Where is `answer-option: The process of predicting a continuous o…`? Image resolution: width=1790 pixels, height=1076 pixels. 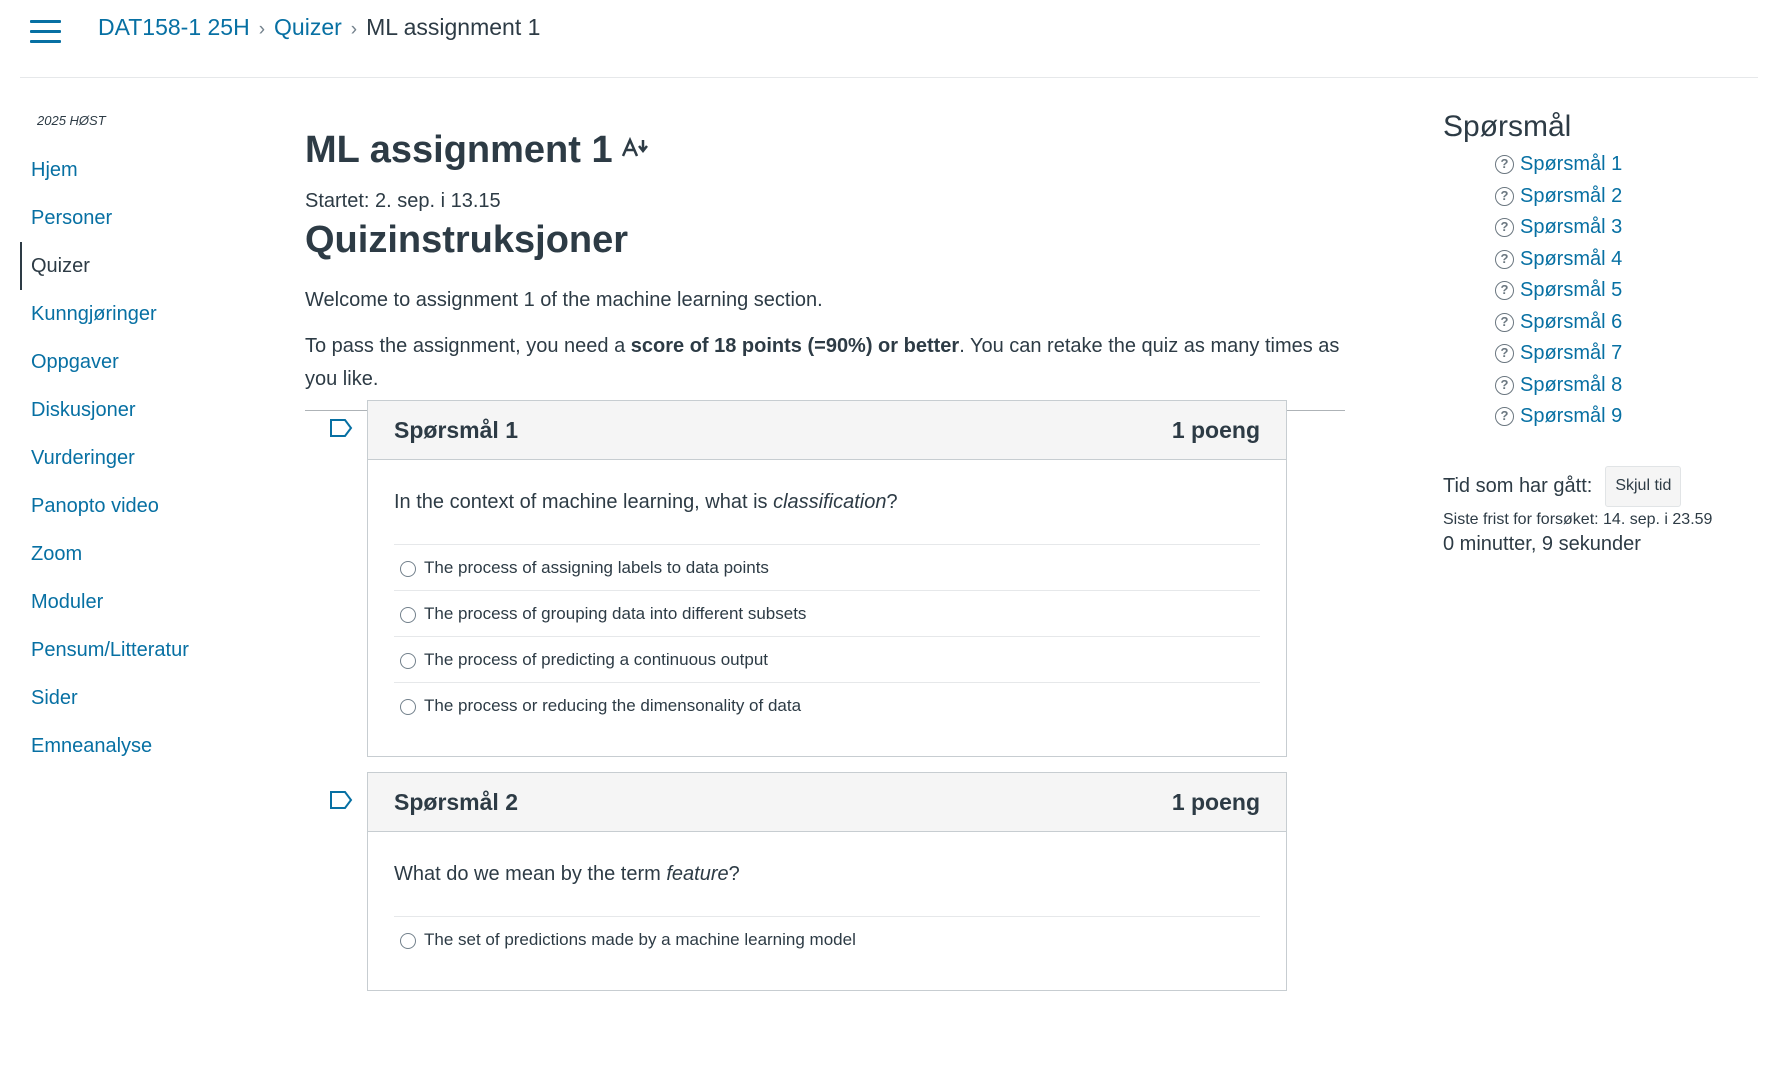 answer-option: The process of predicting a continuous o… is located at coordinates (827, 659).